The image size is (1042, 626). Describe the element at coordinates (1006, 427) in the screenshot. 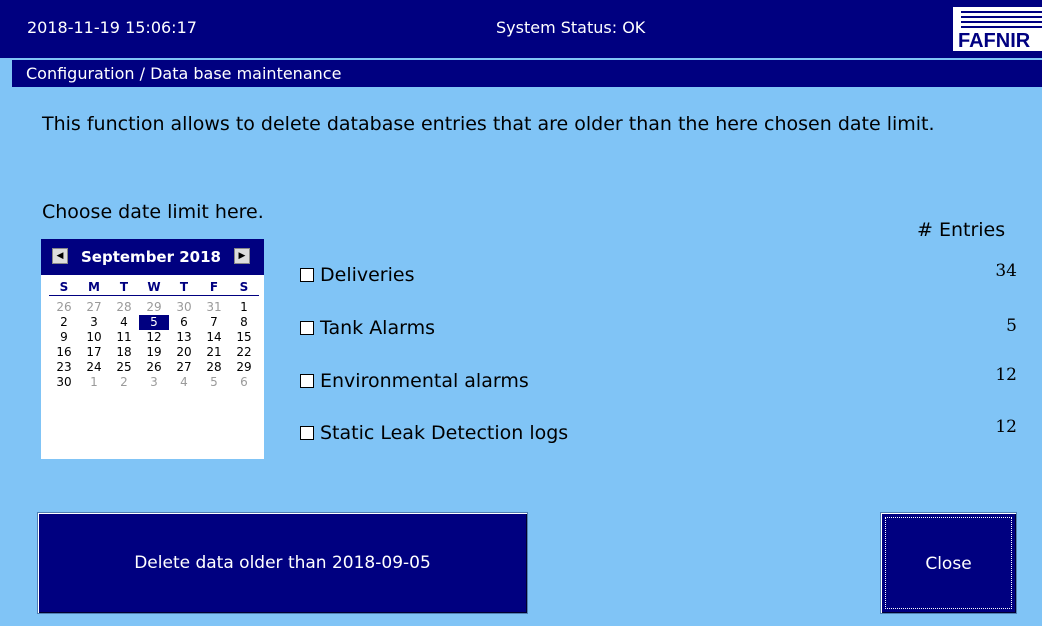

I see `static-leak-detection-entry-count: 12` at that location.